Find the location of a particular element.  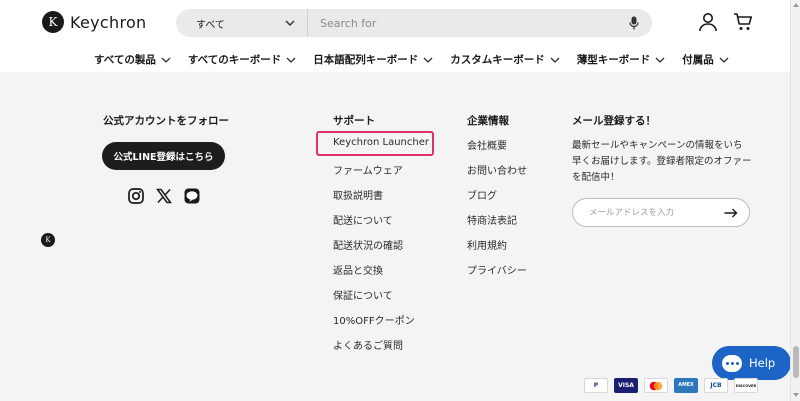

cart-button is located at coordinates (743, 24).